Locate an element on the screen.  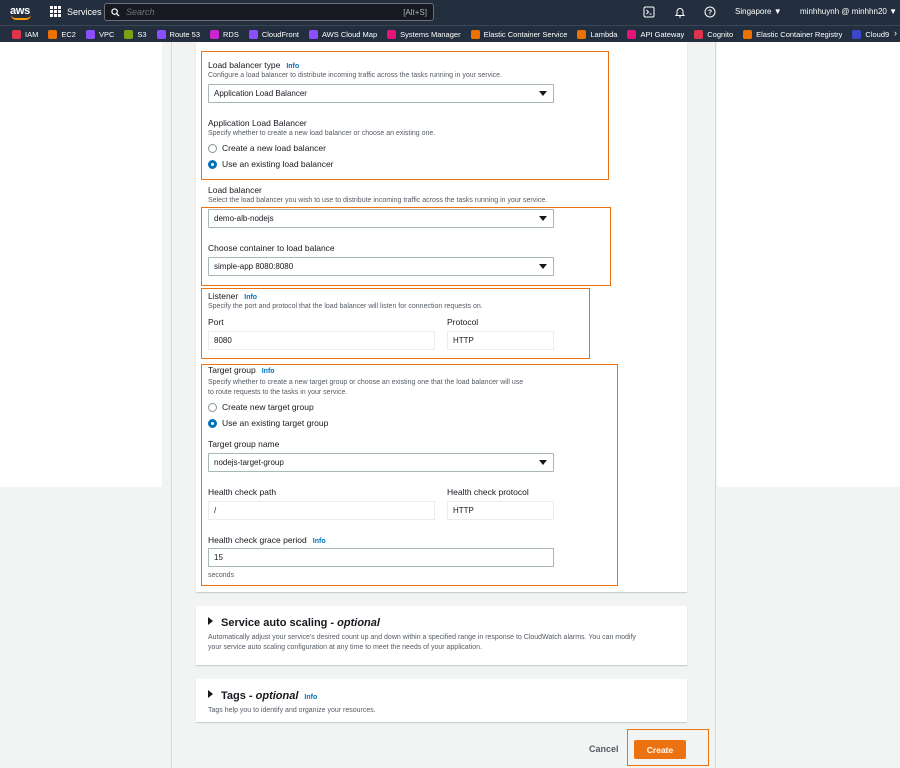
favorite-label: IAM is located at coordinates (32, 34).